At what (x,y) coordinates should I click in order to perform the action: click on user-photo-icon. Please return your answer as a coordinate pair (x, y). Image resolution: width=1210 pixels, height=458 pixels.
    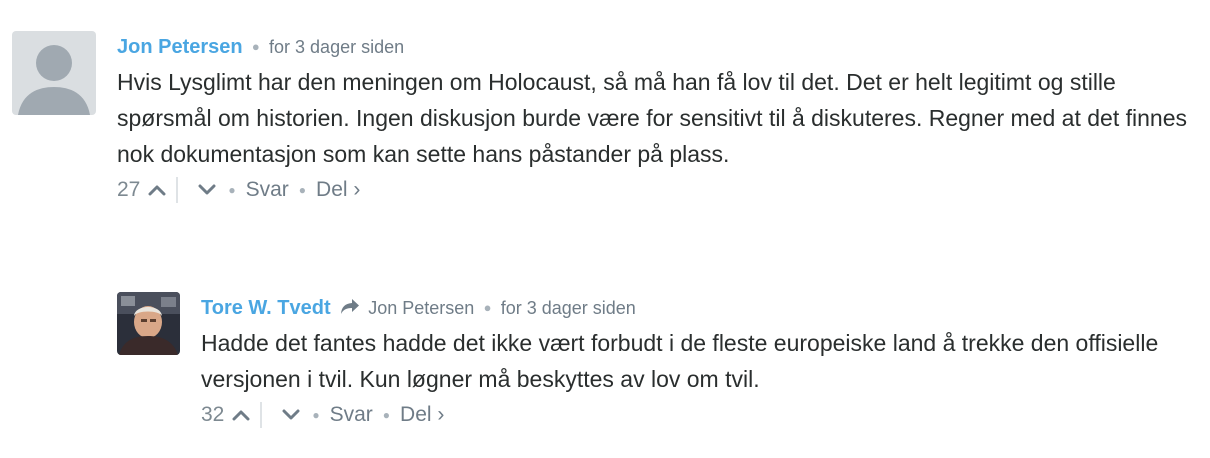
    Looking at the image, I should click on (148, 323).